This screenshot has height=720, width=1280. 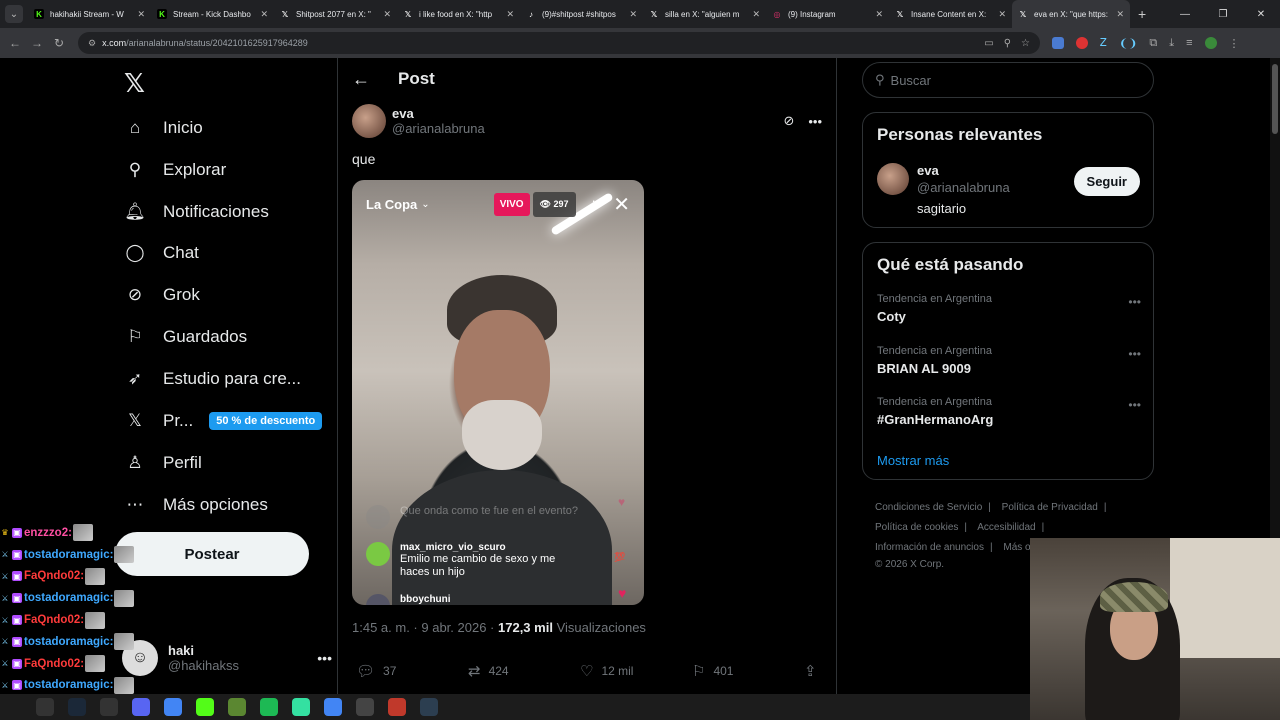 I want to click on follow-button: Seguir, so click(x=1106, y=181).